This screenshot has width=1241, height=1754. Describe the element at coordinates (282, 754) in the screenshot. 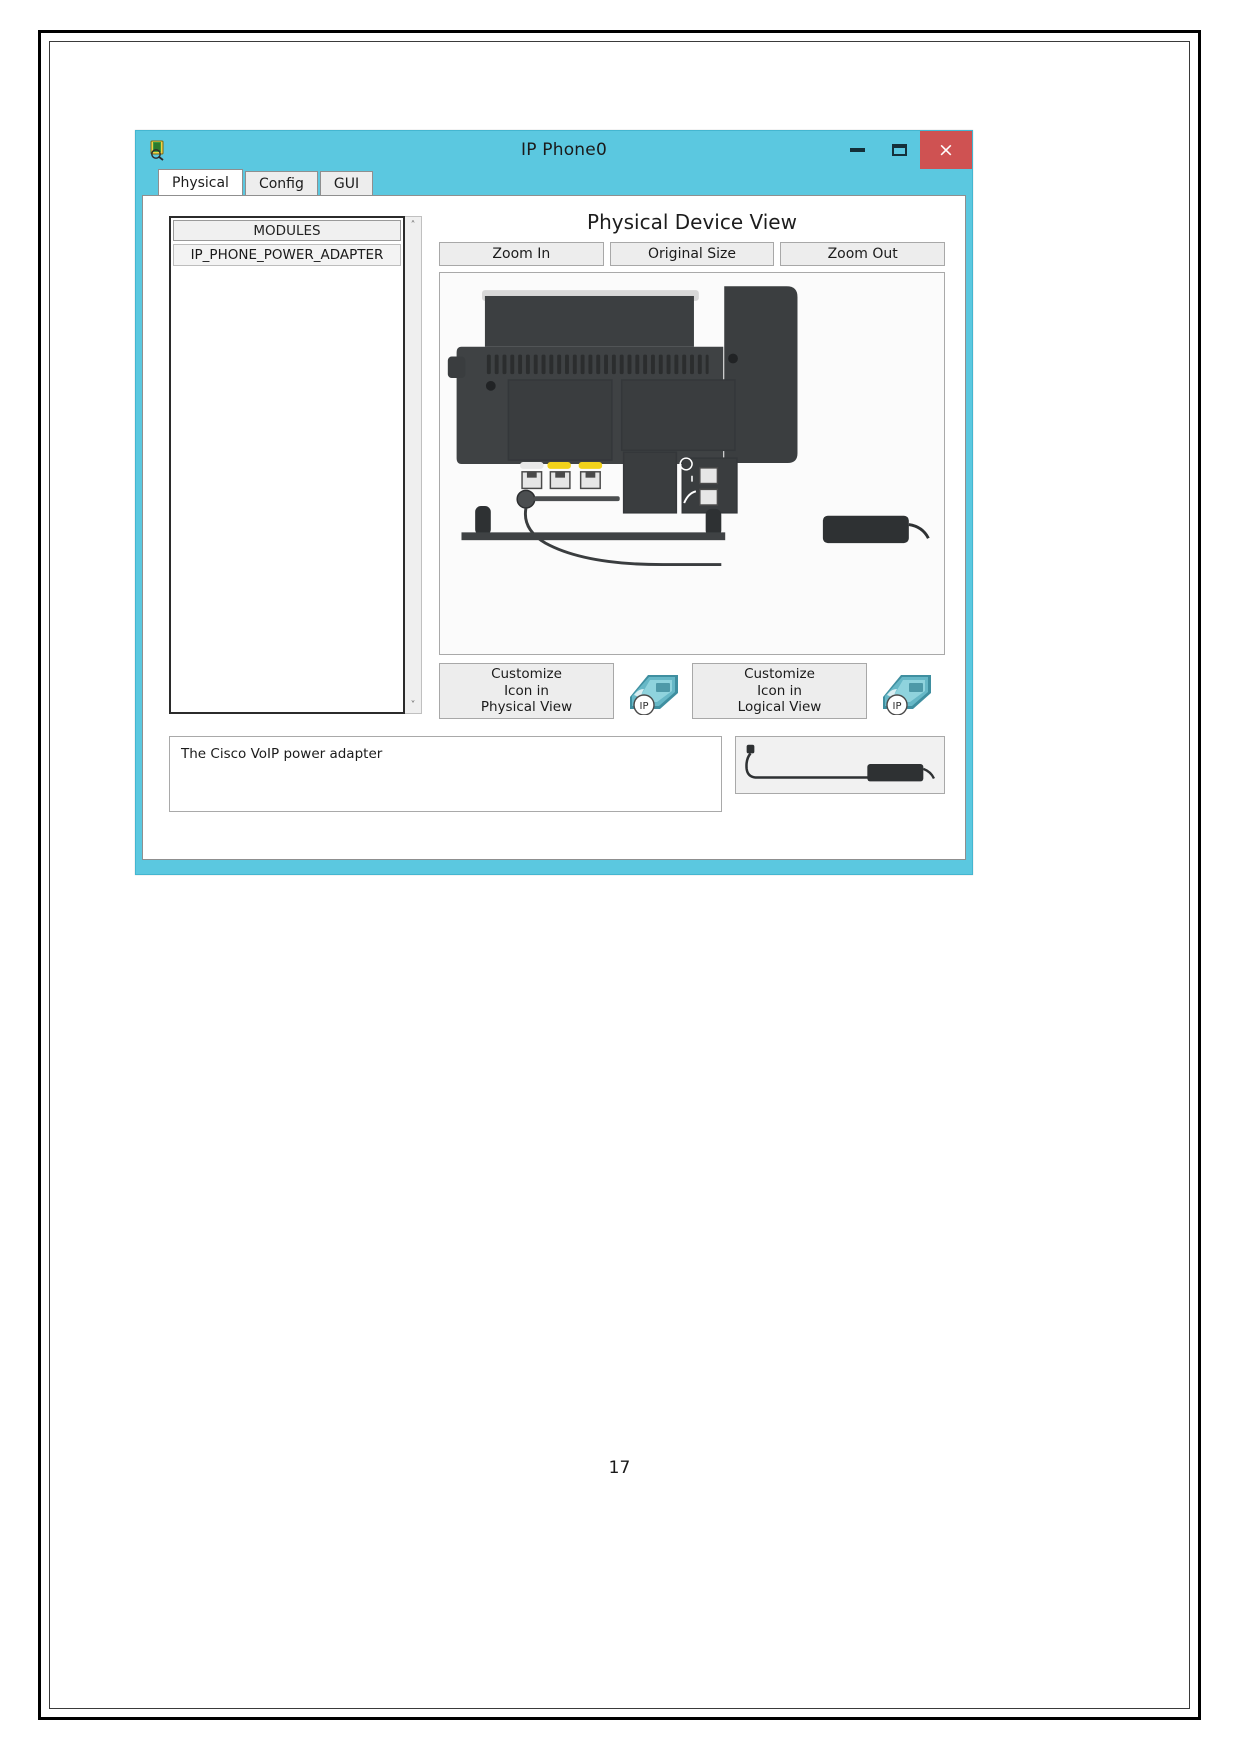

I see `module-description-text: The Cisco VoIP power adapter` at that location.